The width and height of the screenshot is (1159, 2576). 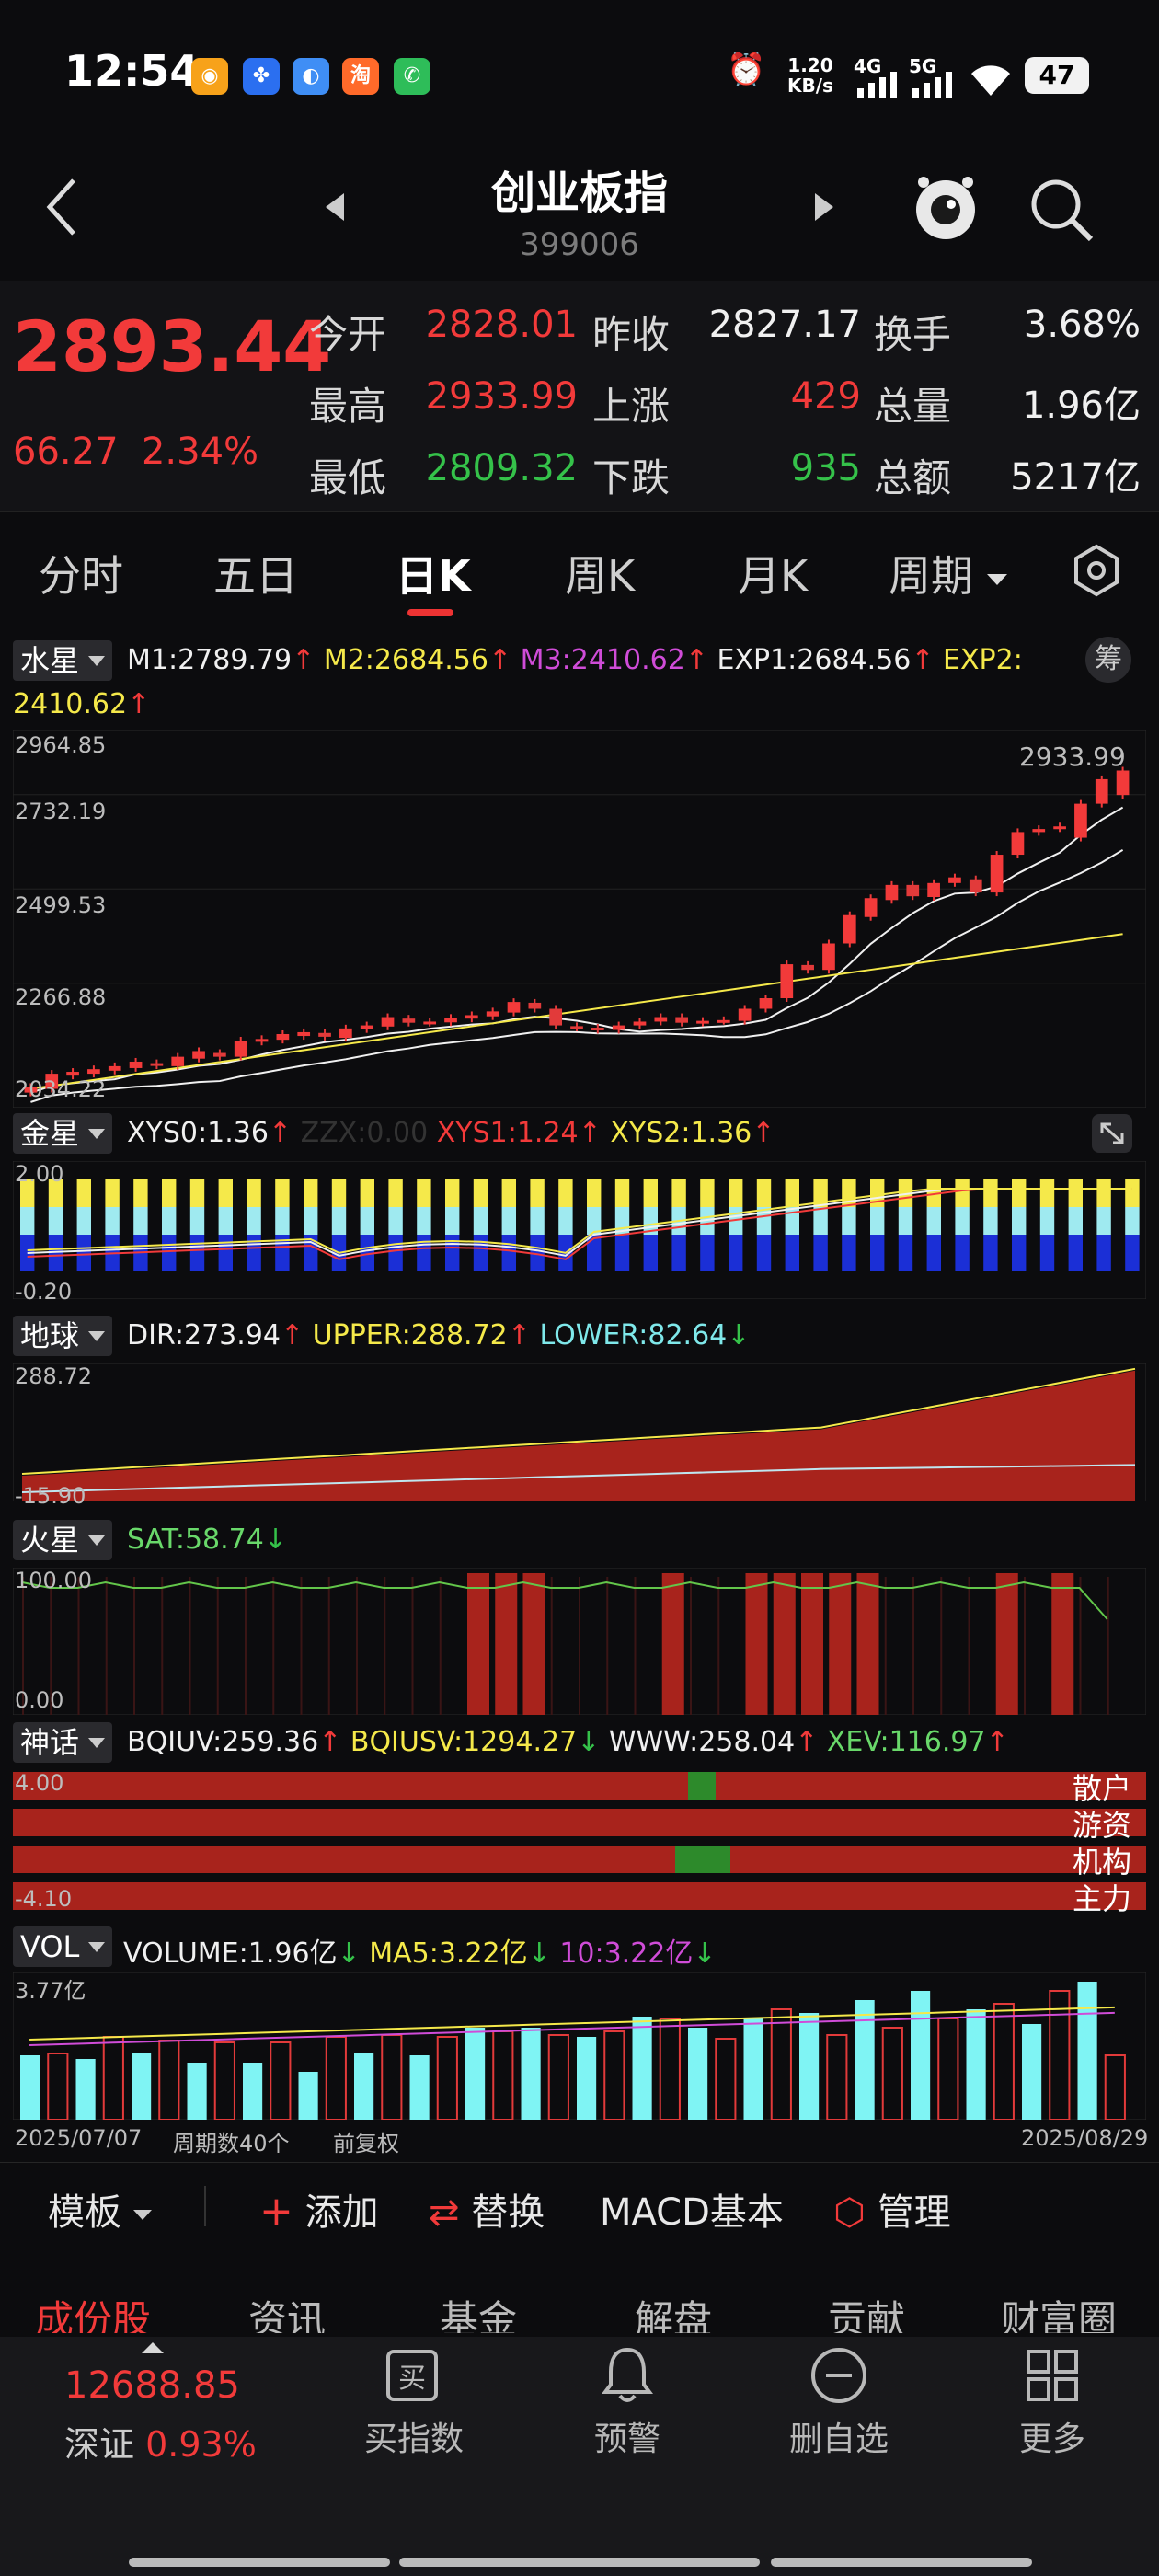 What do you see at coordinates (63, 1947) in the screenshot?
I see `vol-selector: VOL` at bounding box center [63, 1947].